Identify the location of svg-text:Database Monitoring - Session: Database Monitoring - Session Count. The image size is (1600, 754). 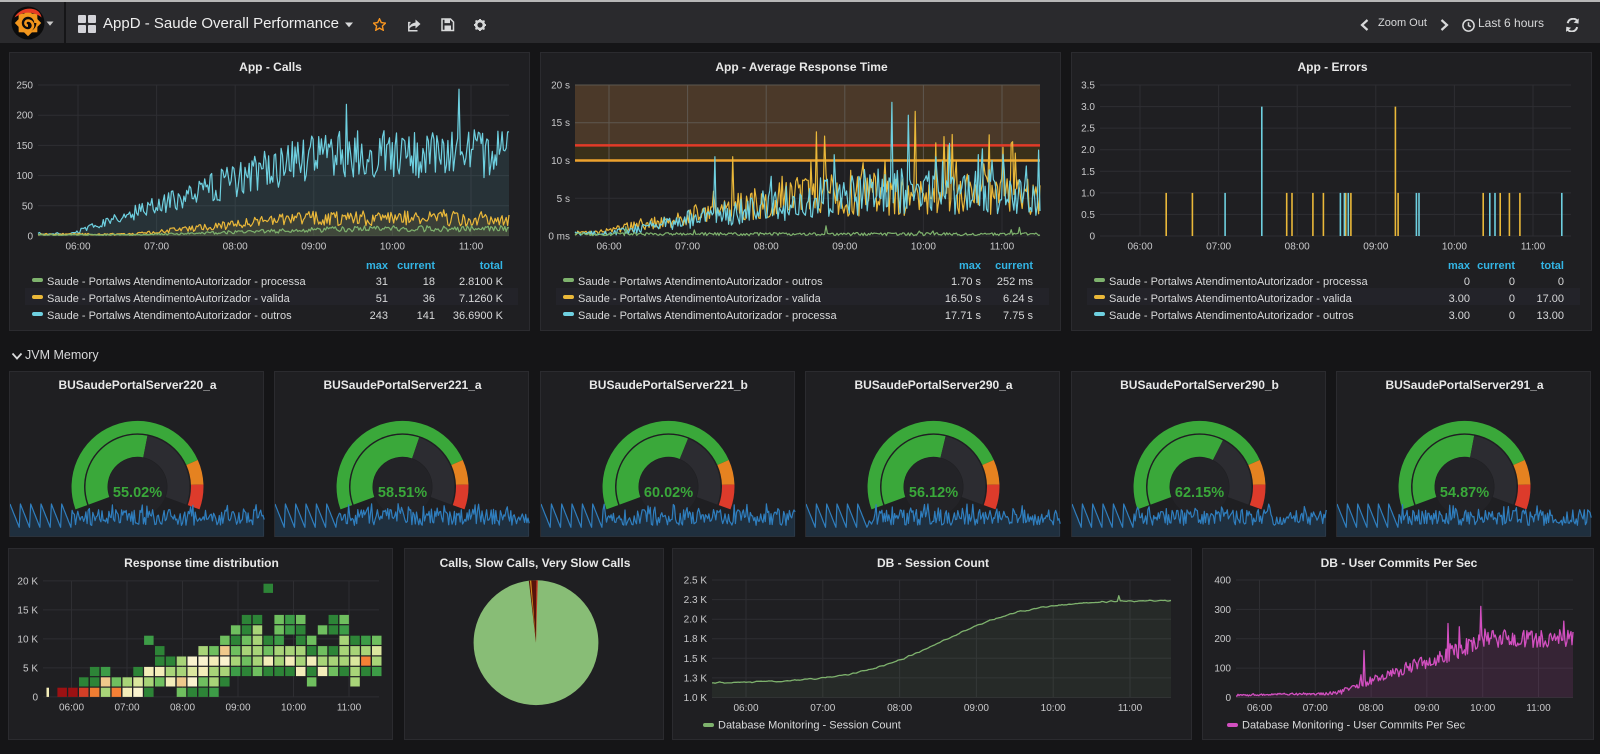
(809, 726).